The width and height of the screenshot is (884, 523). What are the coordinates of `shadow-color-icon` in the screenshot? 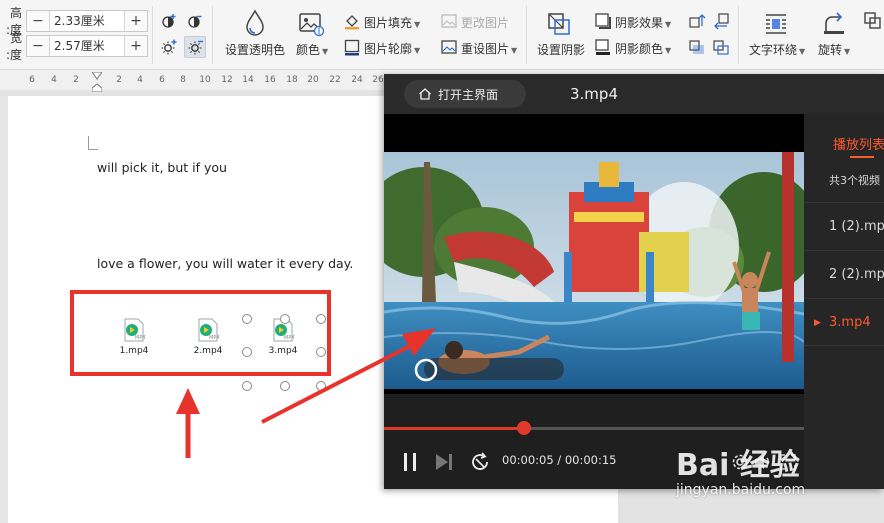 It's located at (603, 47).